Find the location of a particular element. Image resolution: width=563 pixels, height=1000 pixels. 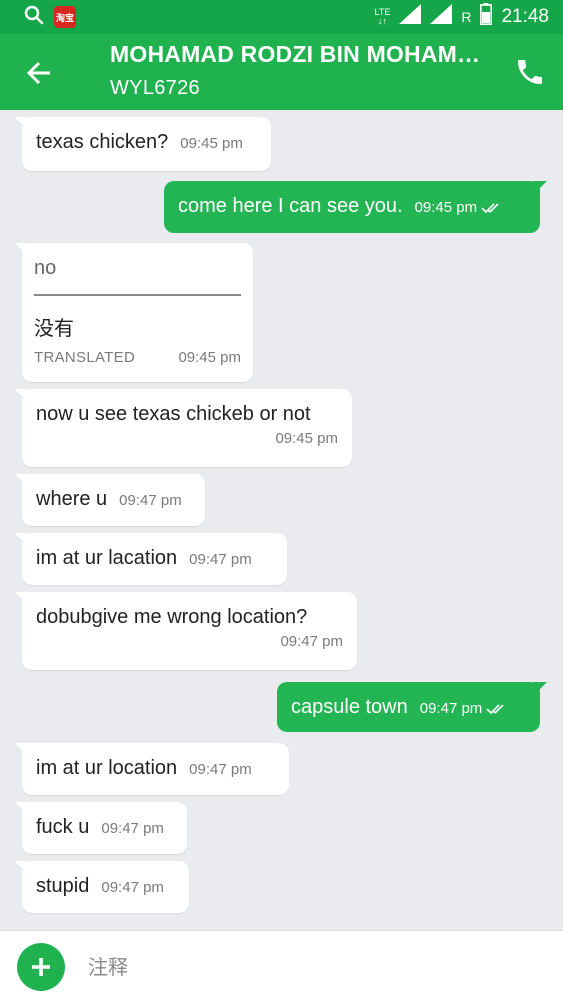

network-type-label: LTE is located at coordinates (382, 12).